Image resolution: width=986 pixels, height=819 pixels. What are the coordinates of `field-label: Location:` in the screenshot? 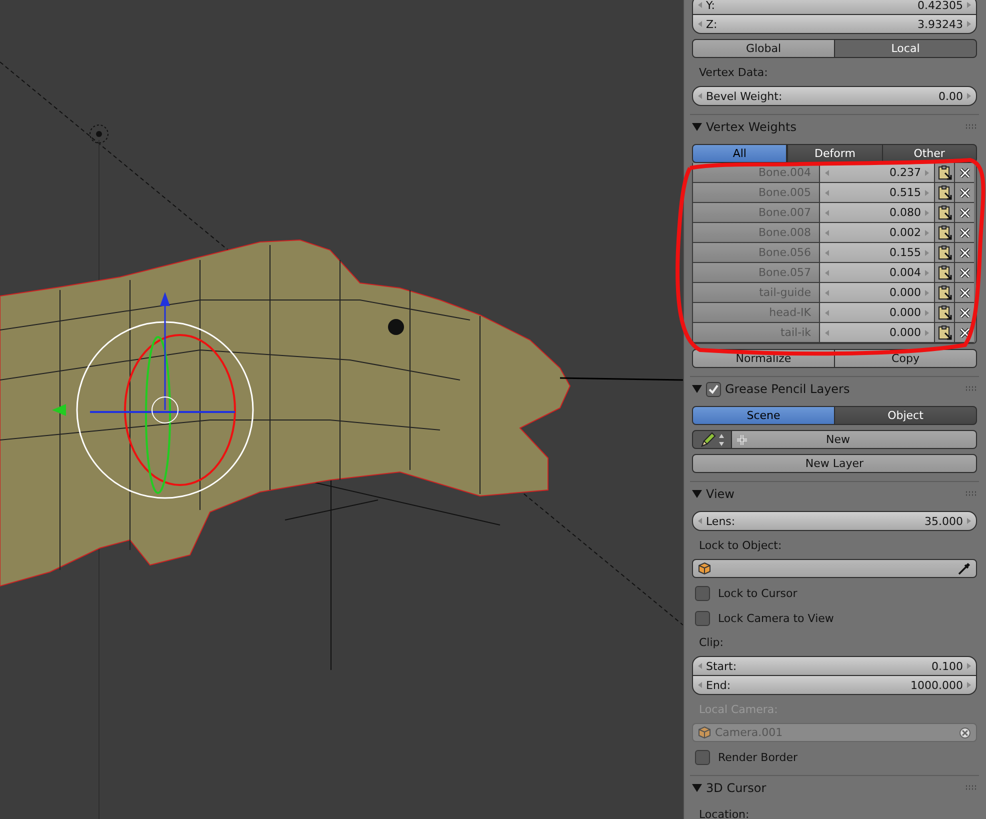 It's located at (724, 812).